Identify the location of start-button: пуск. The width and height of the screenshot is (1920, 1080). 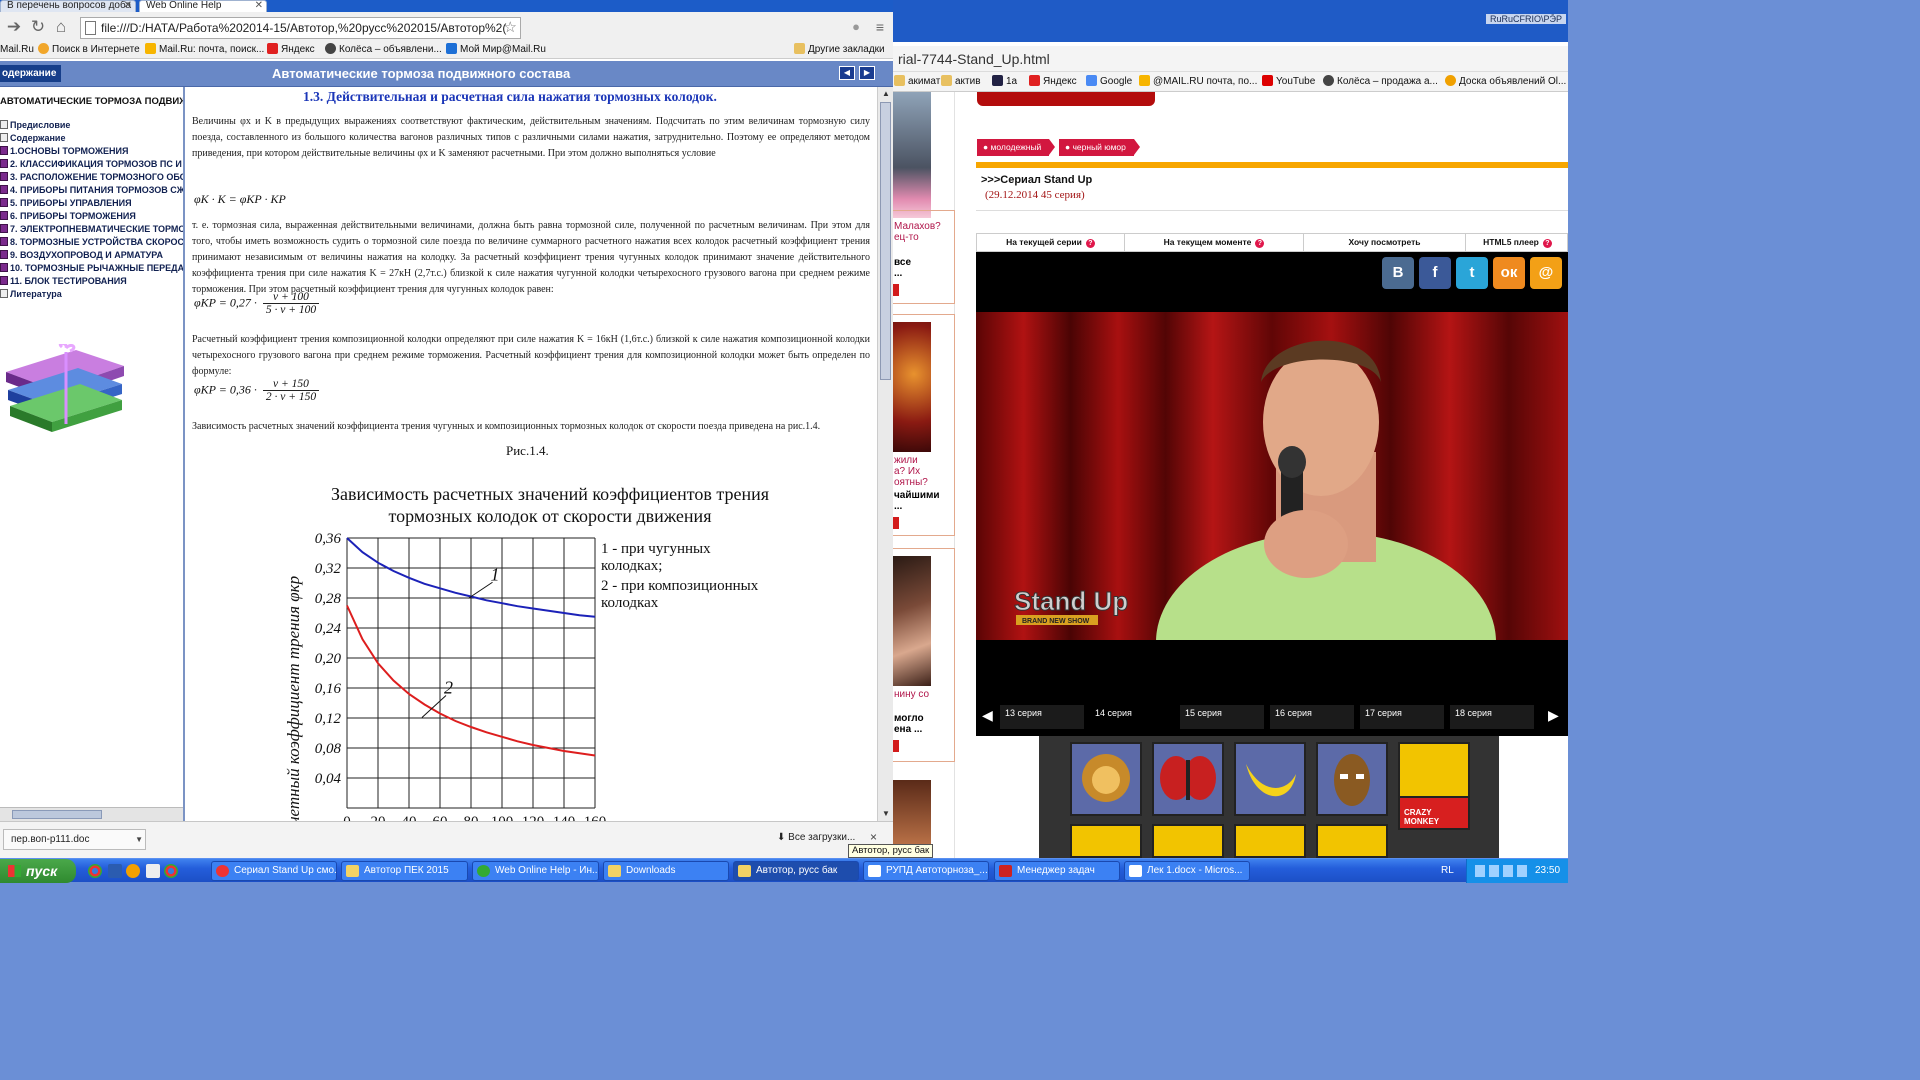
(38, 871).